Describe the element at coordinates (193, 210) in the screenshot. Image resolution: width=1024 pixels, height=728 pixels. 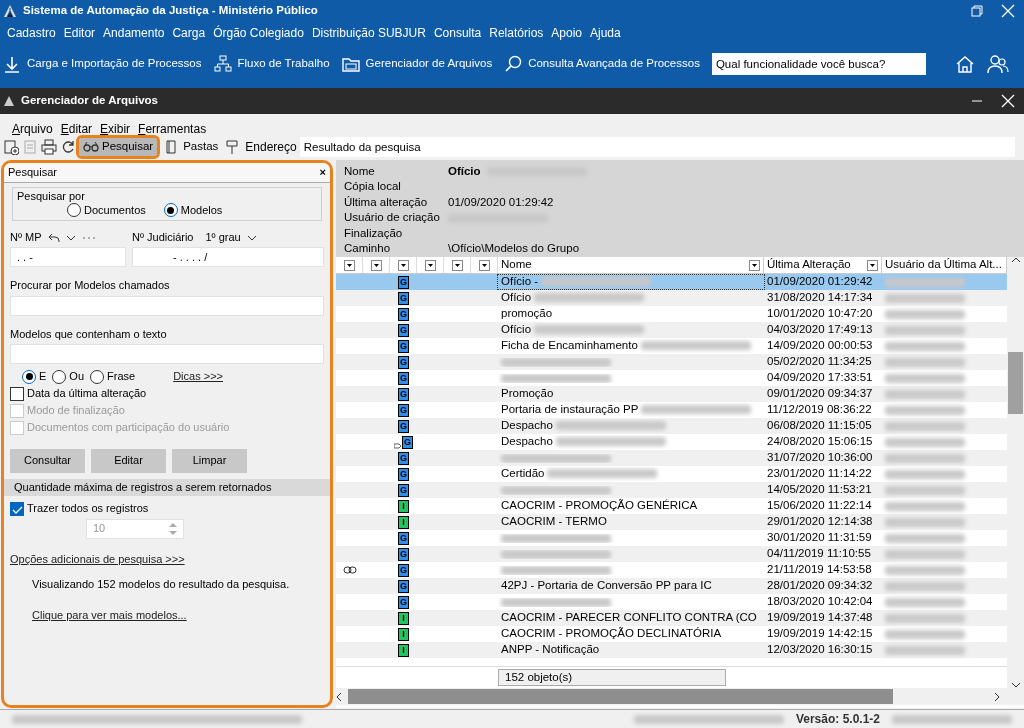
I see `radio-button: Modelos` at that location.